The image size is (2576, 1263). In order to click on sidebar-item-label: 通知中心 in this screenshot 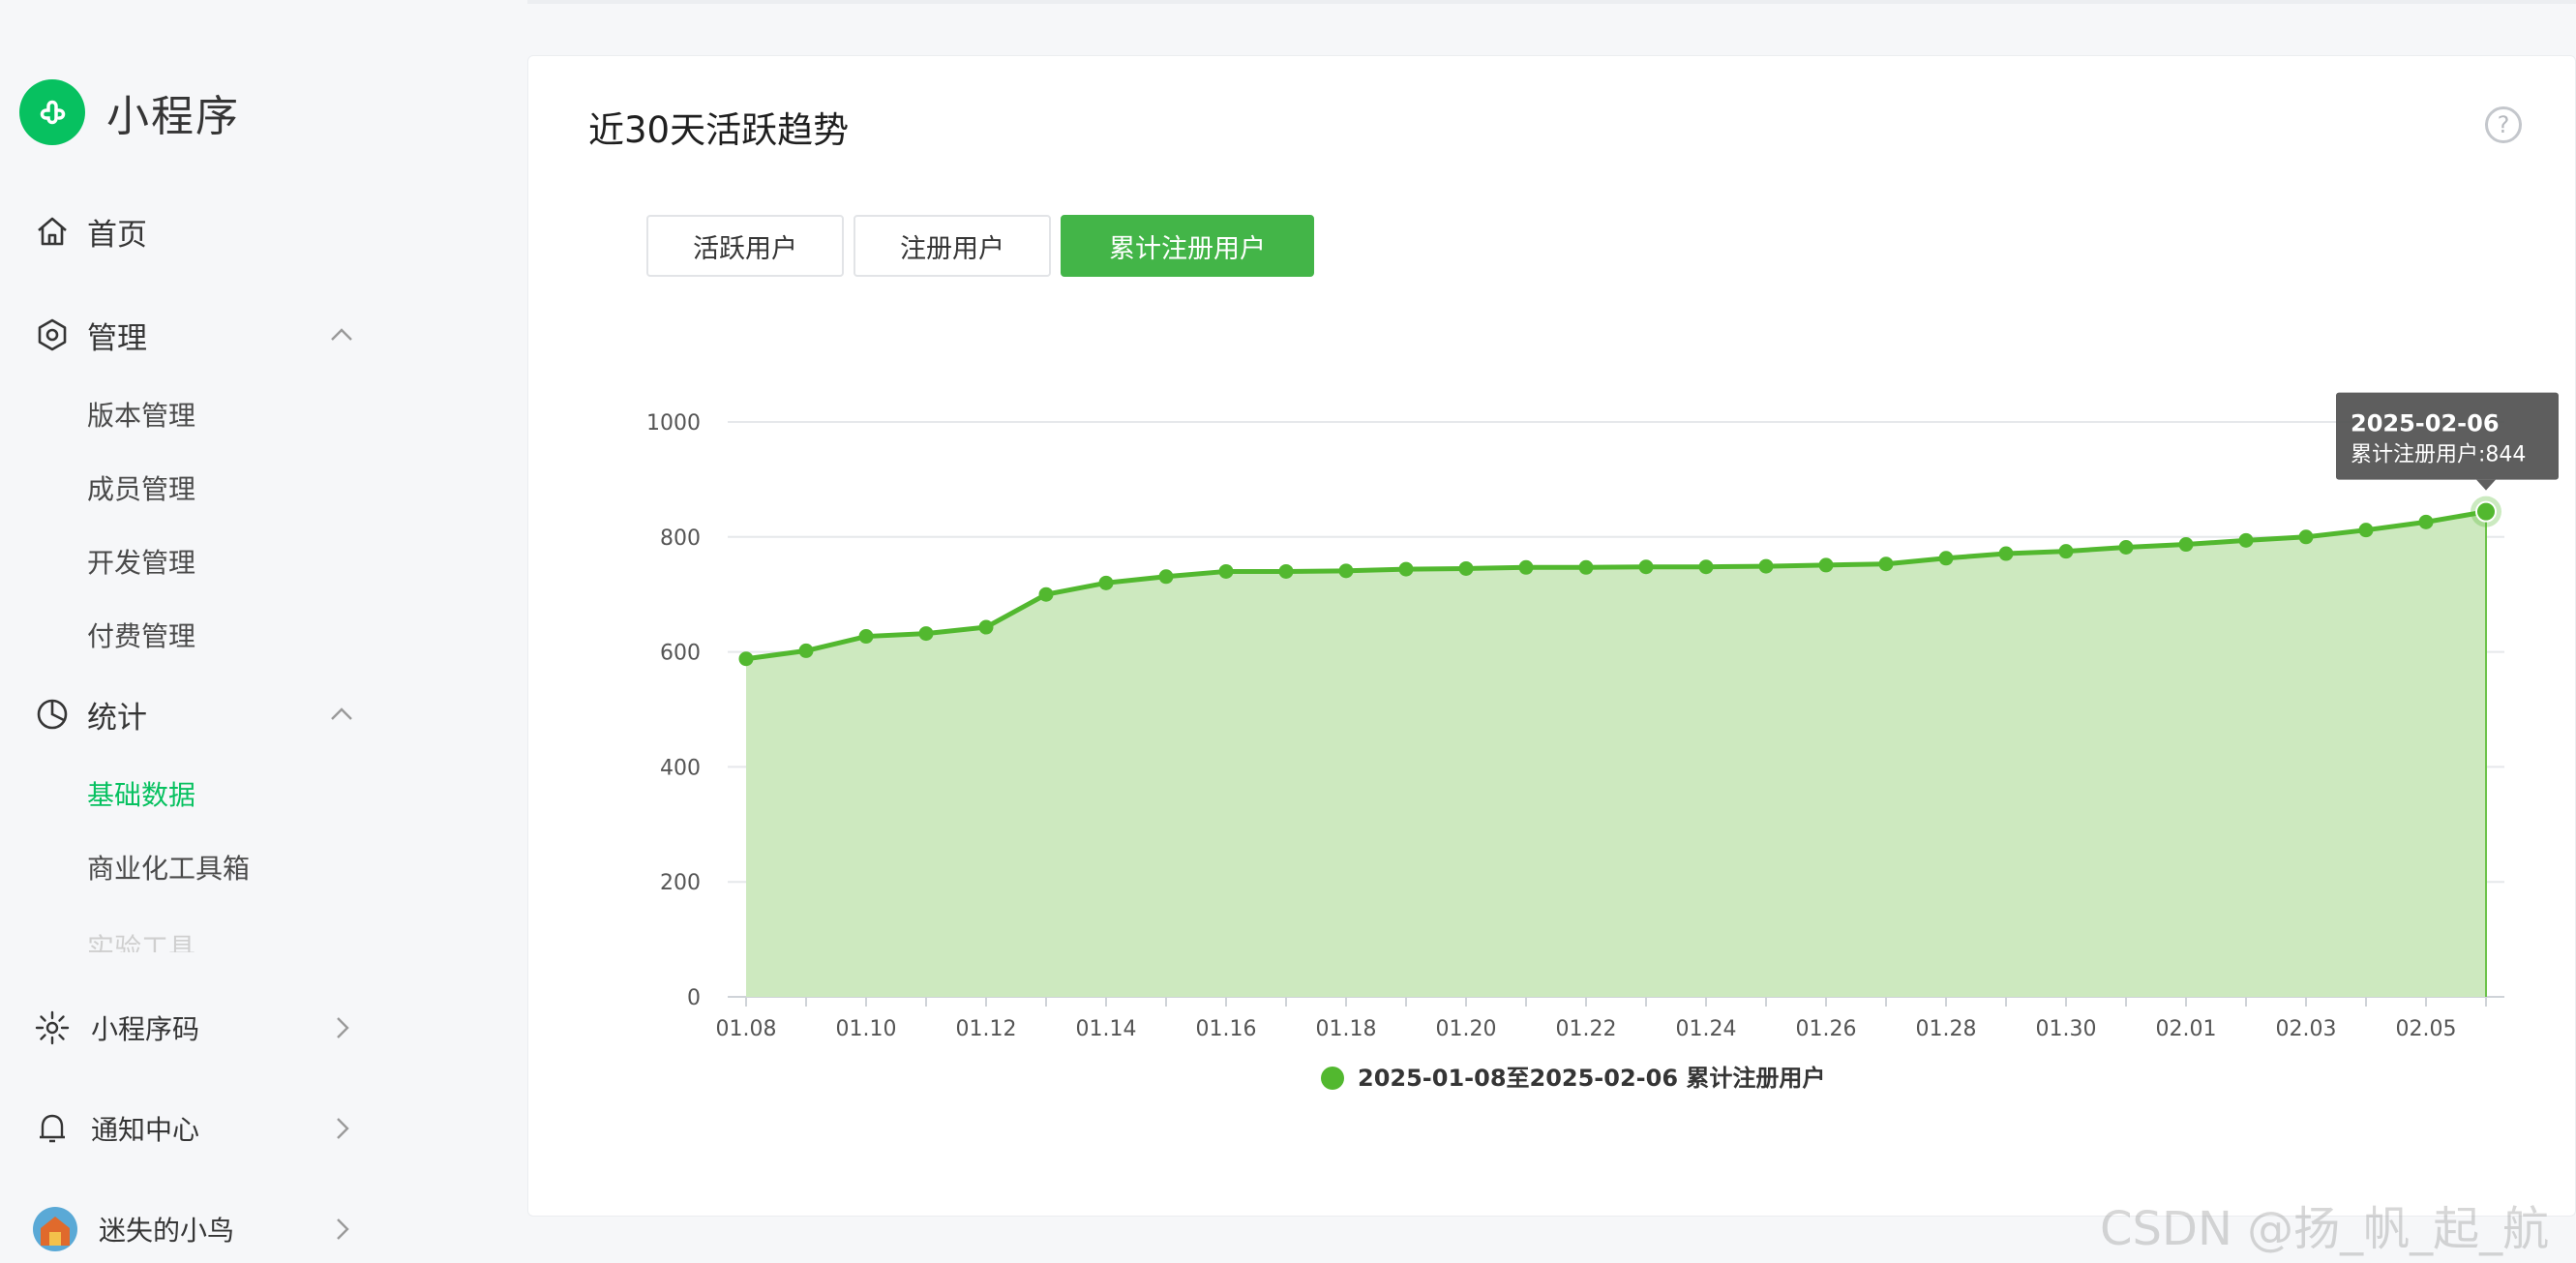, I will do `click(145, 1130)`.